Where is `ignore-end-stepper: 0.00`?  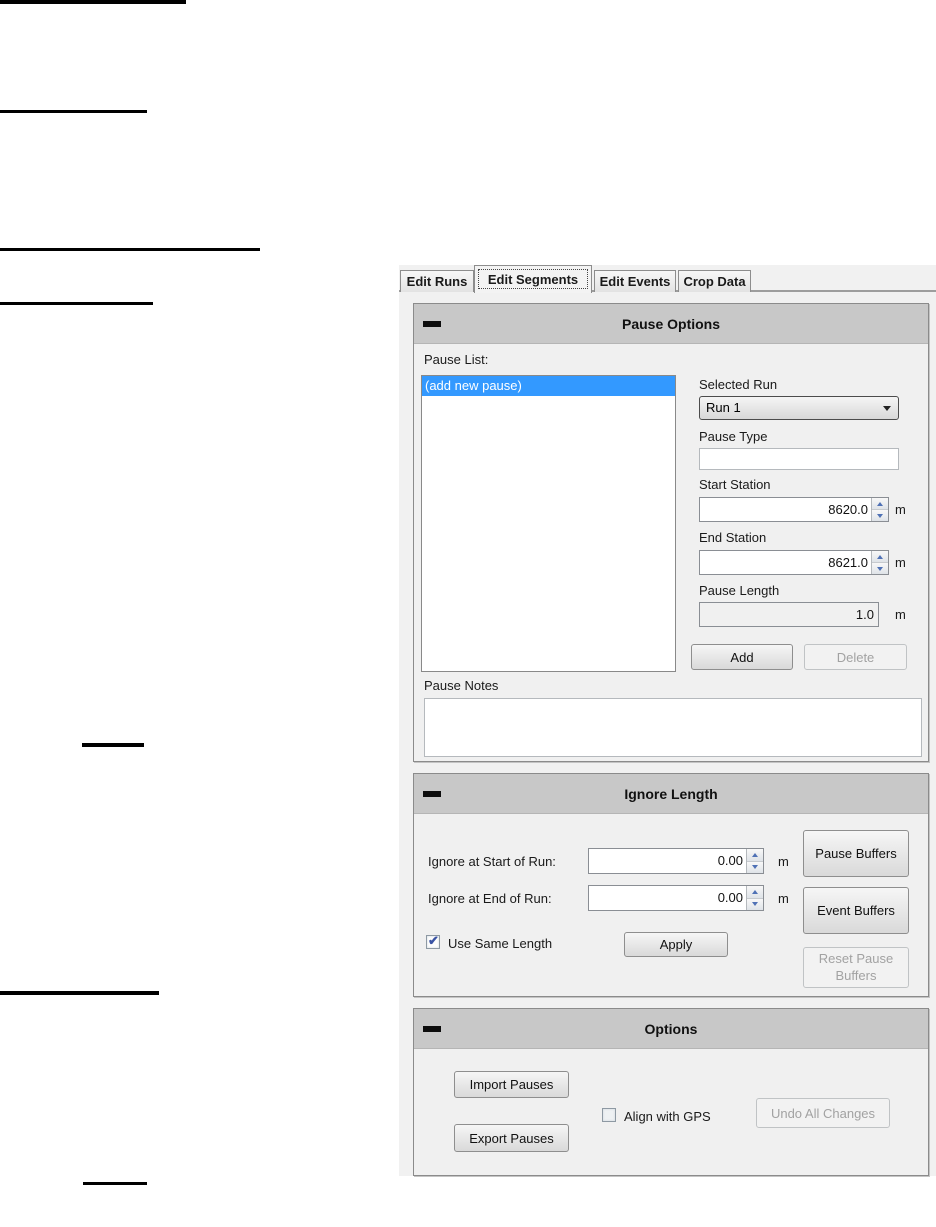
ignore-end-stepper: 0.00 is located at coordinates (676, 898).